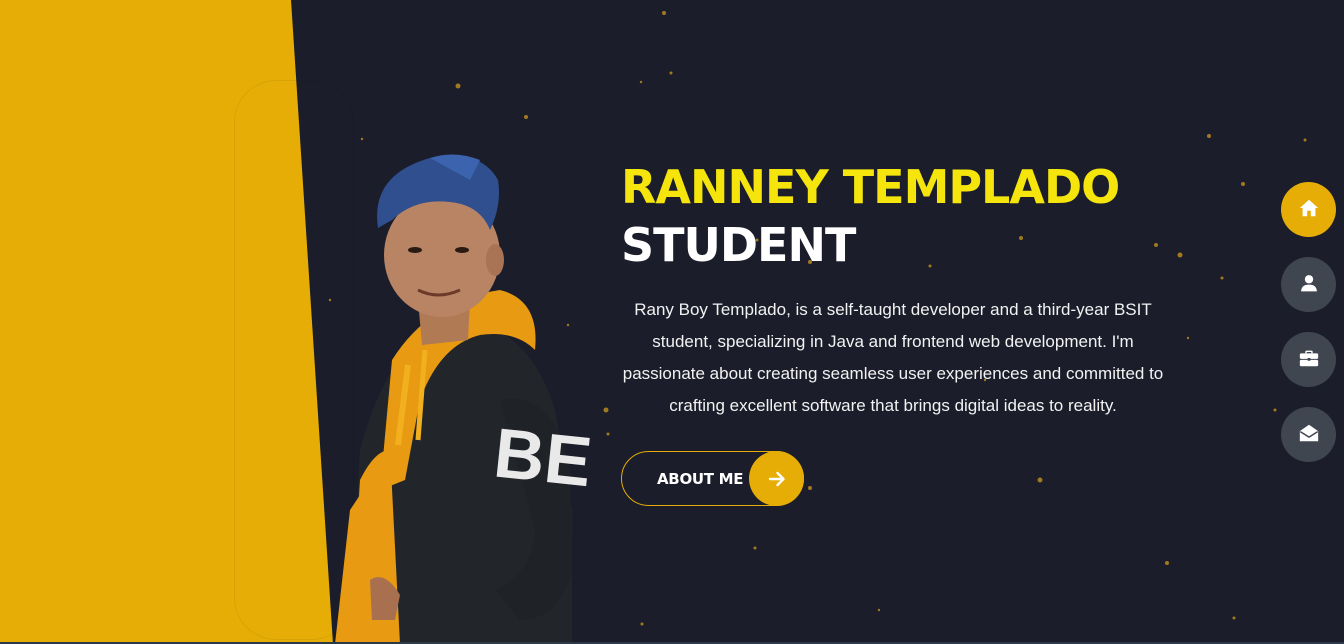 This screenshot has width=1344, height=644. I want to click on nav-home-button, so click(1308, 209).